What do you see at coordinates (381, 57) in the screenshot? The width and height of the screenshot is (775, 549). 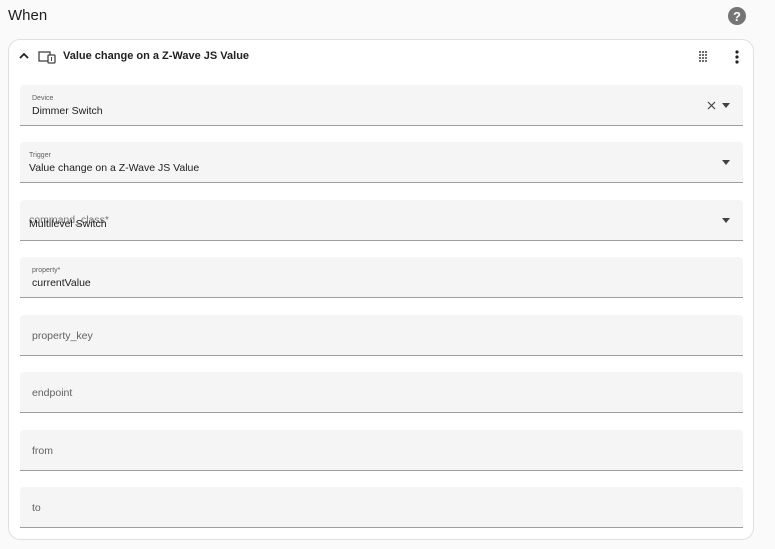 I see `trigger-card-header: Value change on a Z-Wave JS Value` at bounding box center [381, 57].